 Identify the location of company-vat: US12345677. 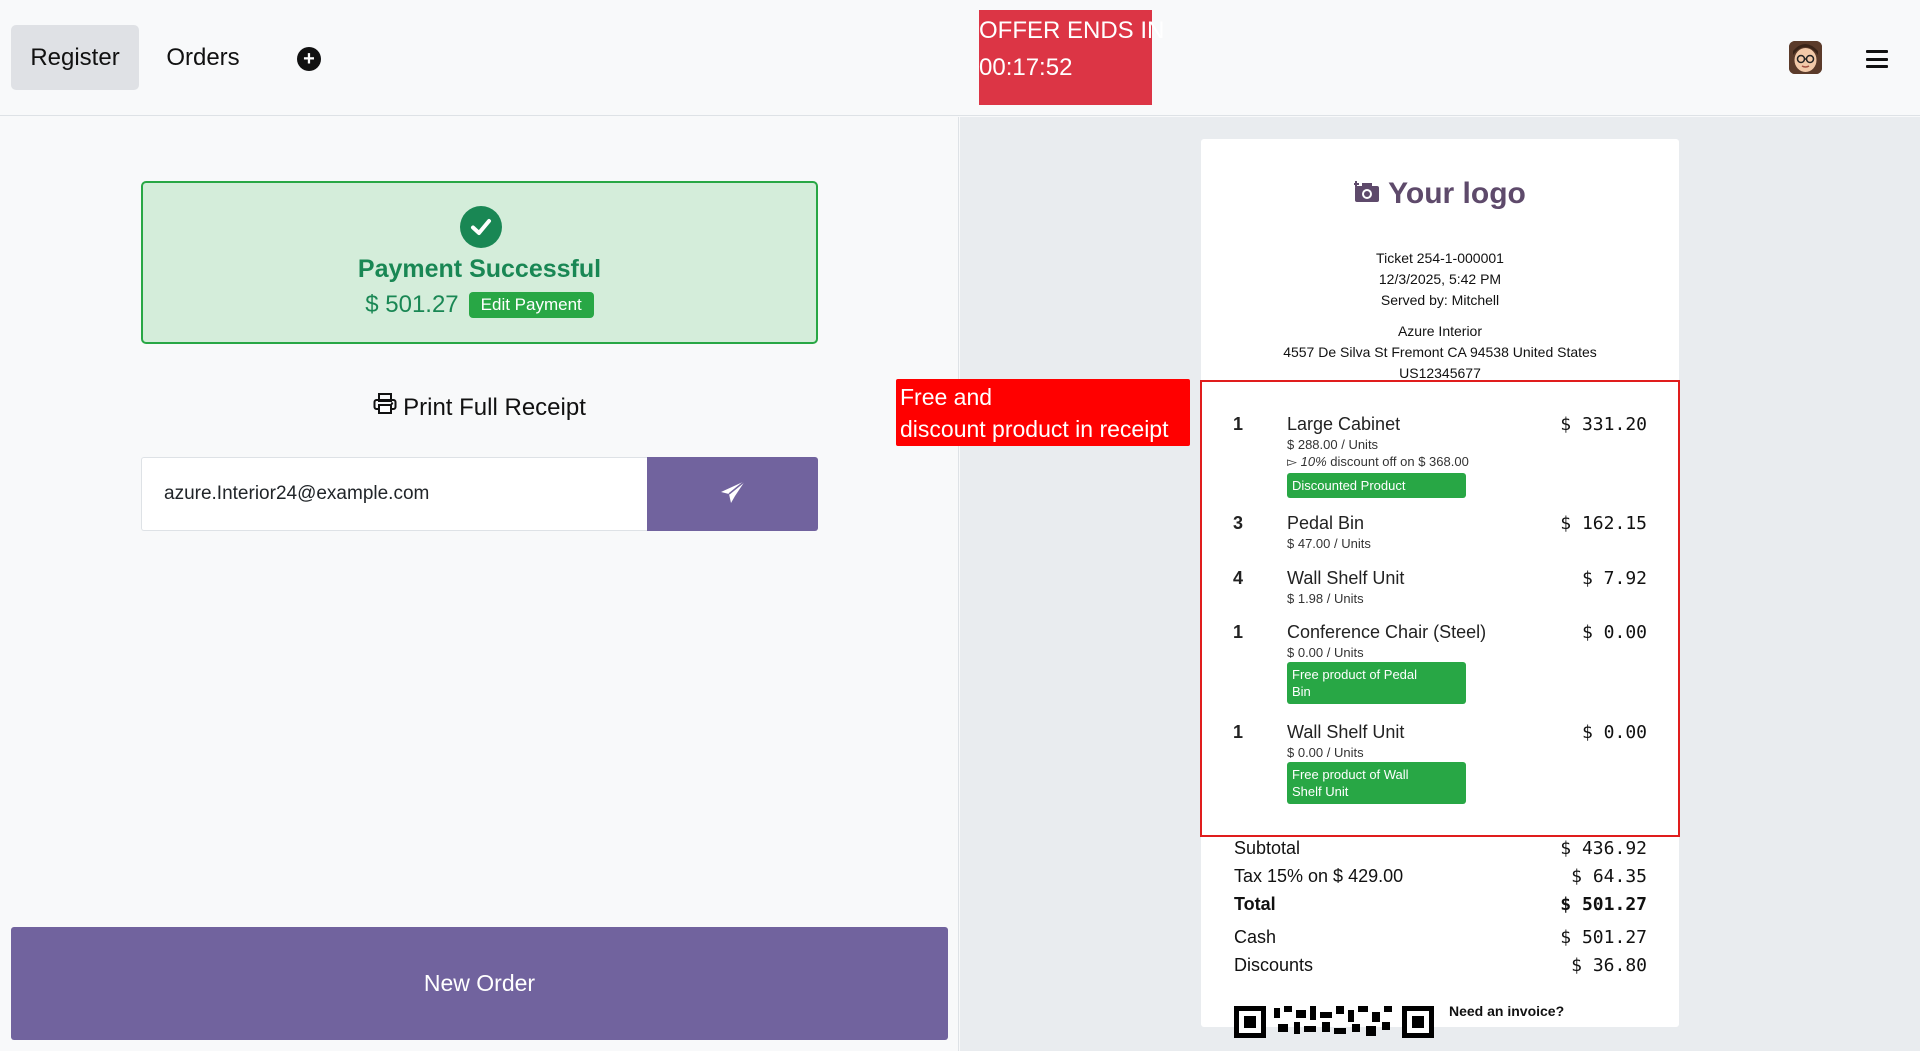
(1440, 373).